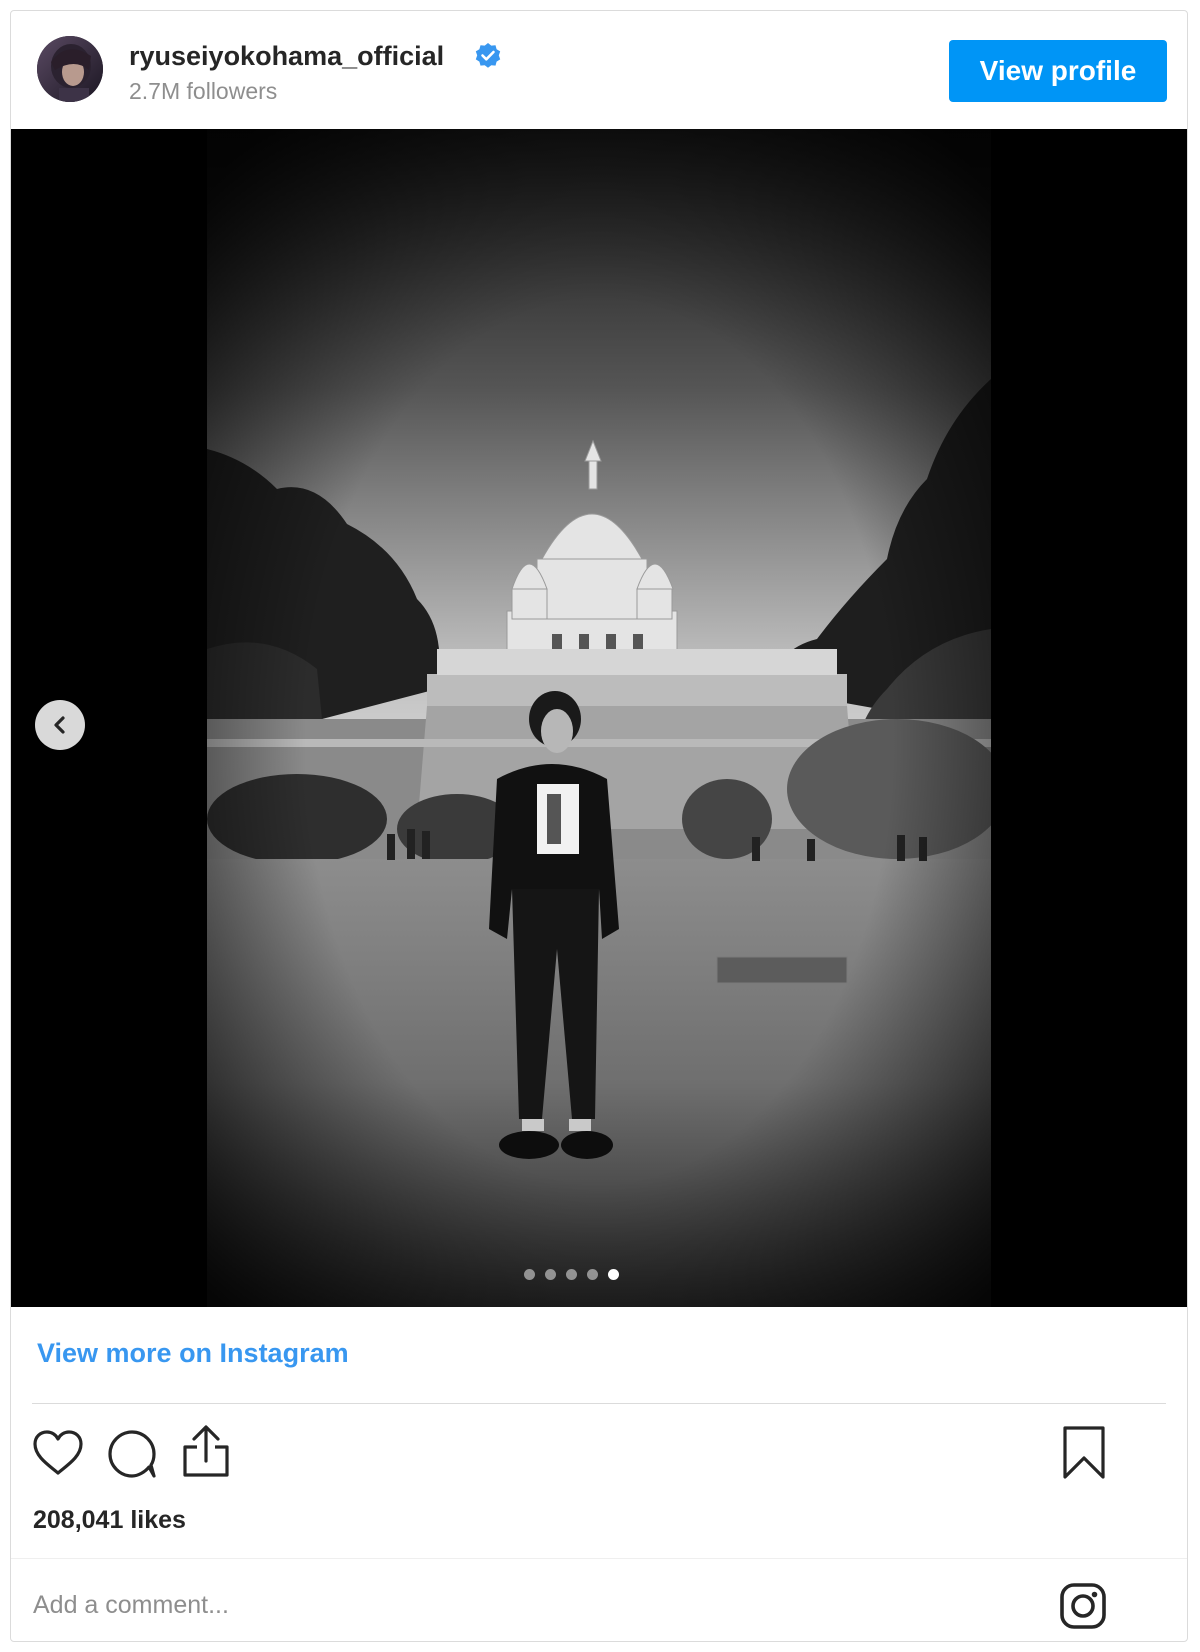 Image resolution: width=1200 pixels, height=1652 pixels. What do you see at coordinates (109, 1520) in the screenshot?
I see `like-count: 208,041 likes` at bounding box center [109, 1520].